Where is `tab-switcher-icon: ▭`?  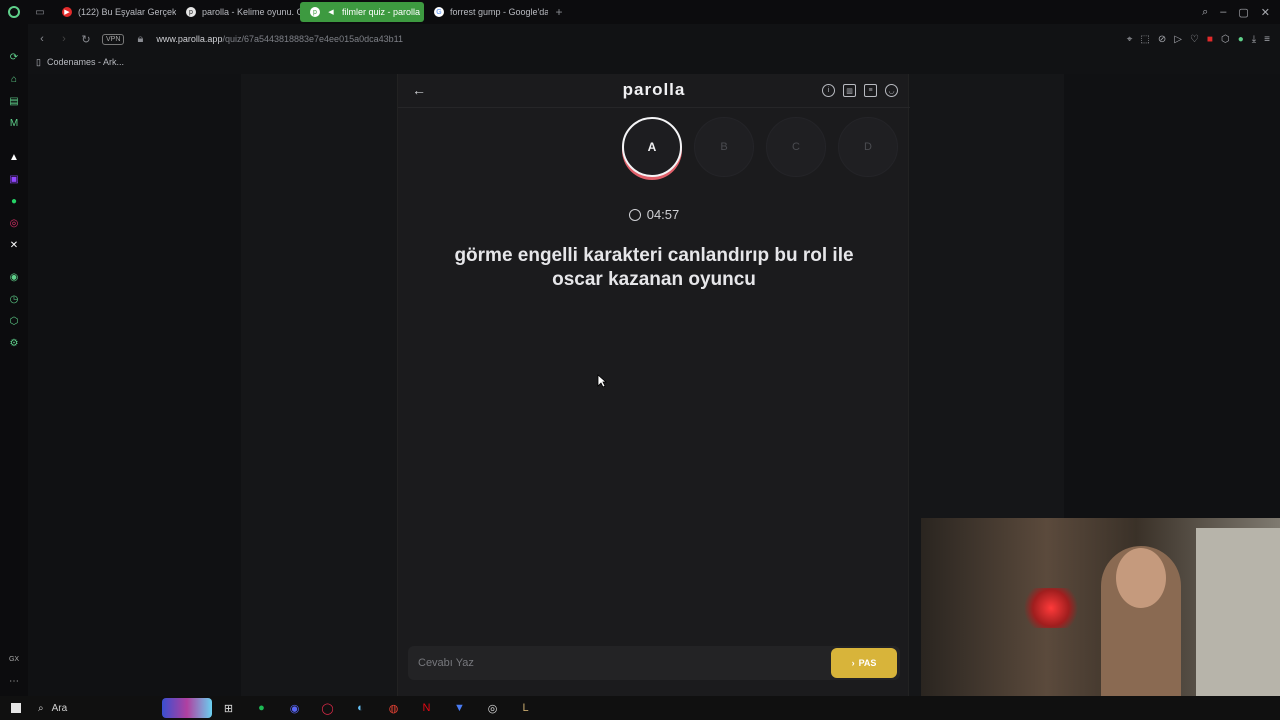 tab-switcher-icon: ▭ is located at coordinates (40, 12).